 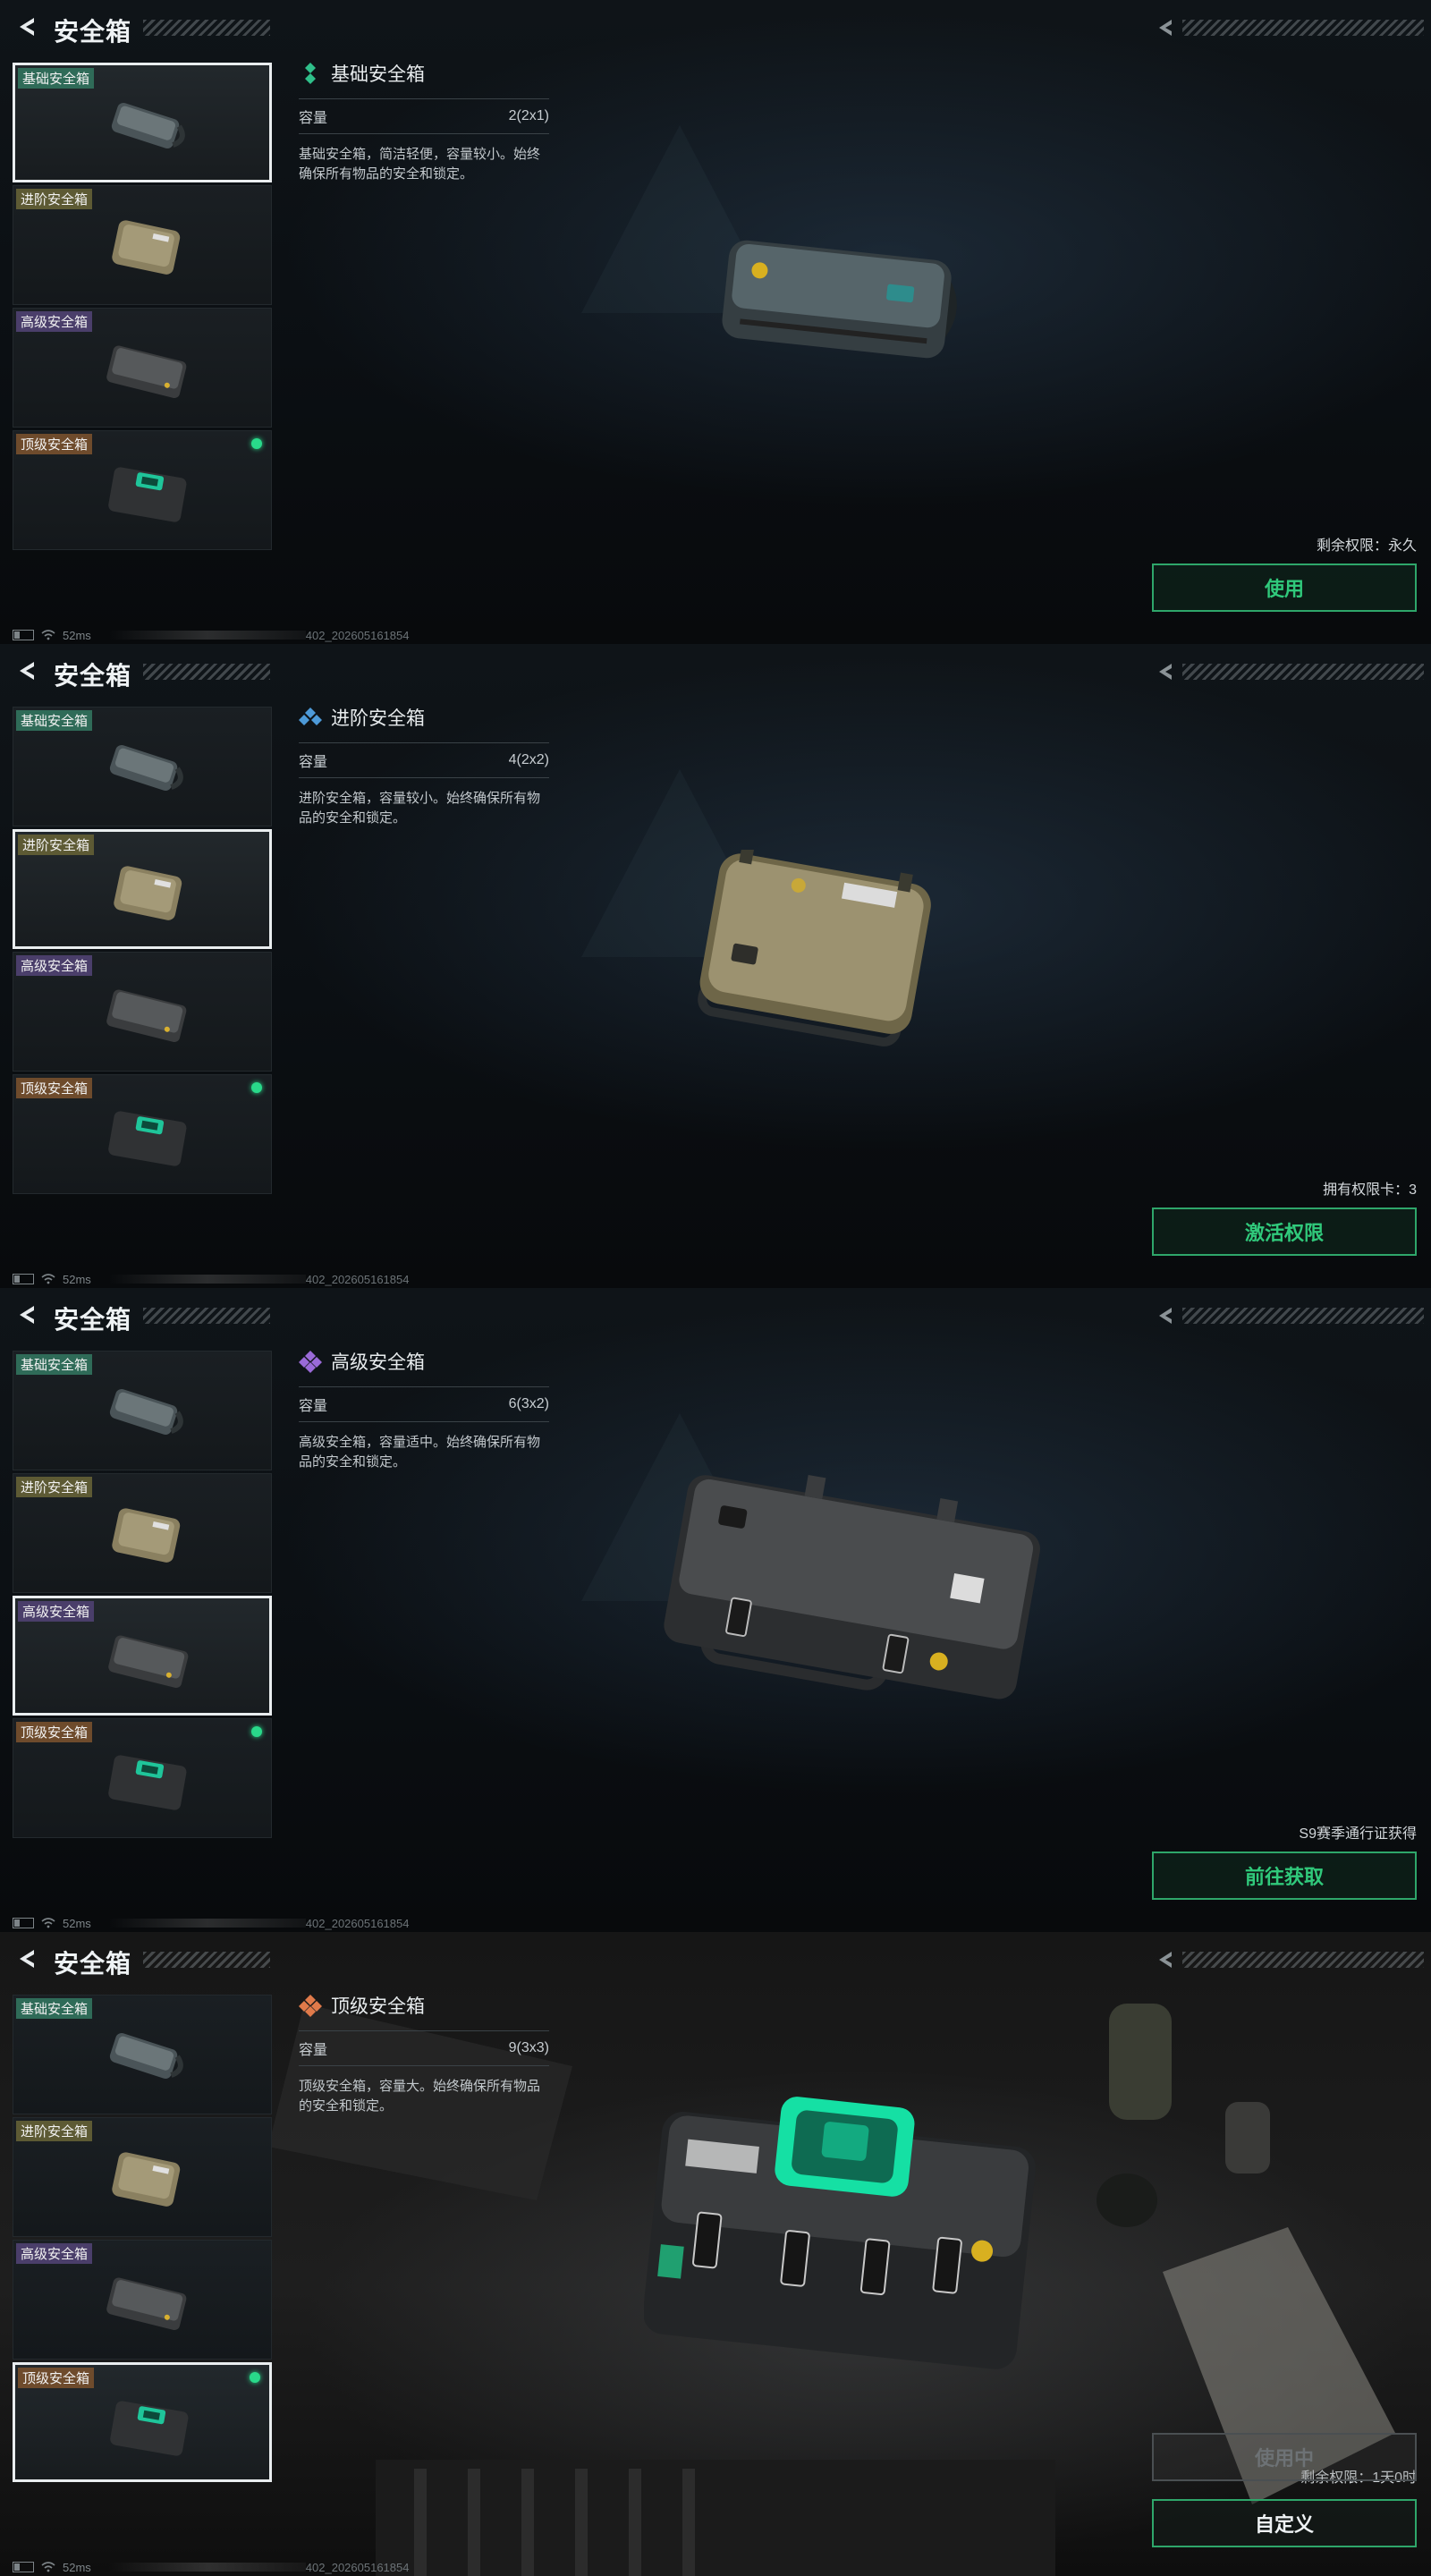 What do you see at coordinates (311, 73) in the screenshot?
I see `rarity-basic-icon` at bounding box center [311, 73].